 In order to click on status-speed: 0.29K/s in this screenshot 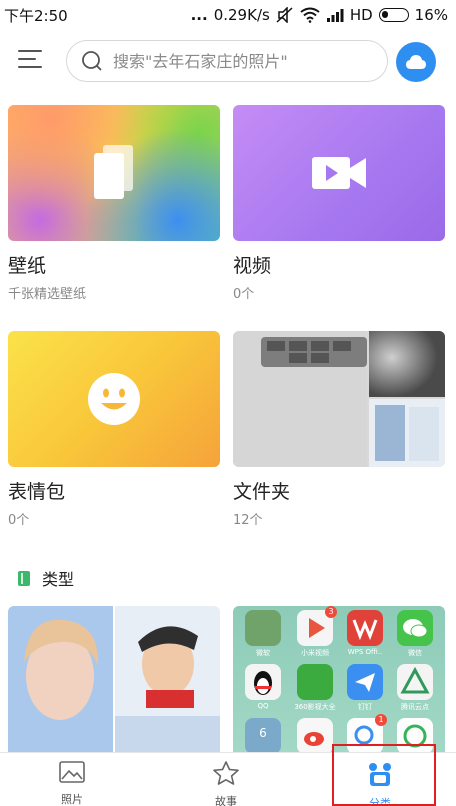, I will do `click(241, 15)`.